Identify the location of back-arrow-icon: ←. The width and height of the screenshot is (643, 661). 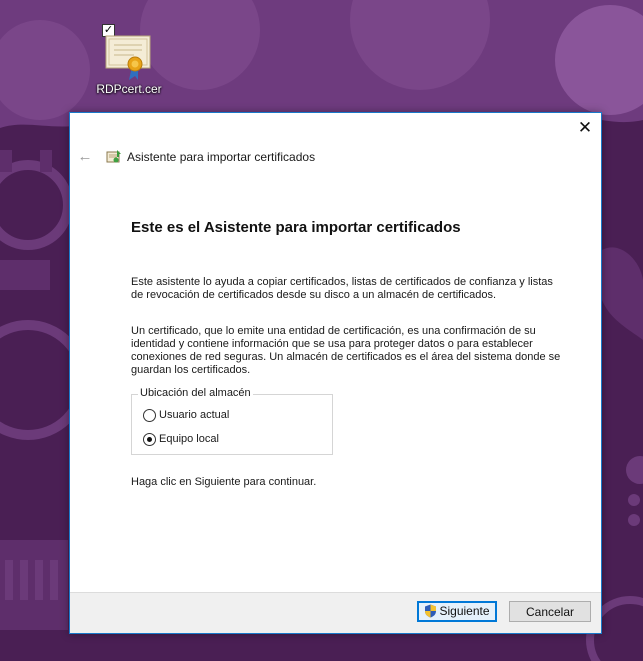
(85, 157).